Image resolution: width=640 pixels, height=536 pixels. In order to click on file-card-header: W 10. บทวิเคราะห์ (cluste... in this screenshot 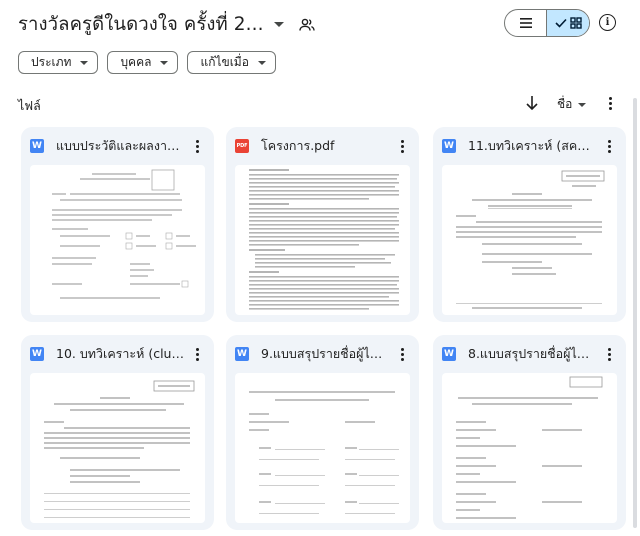, I will do `click(117, 354)`.